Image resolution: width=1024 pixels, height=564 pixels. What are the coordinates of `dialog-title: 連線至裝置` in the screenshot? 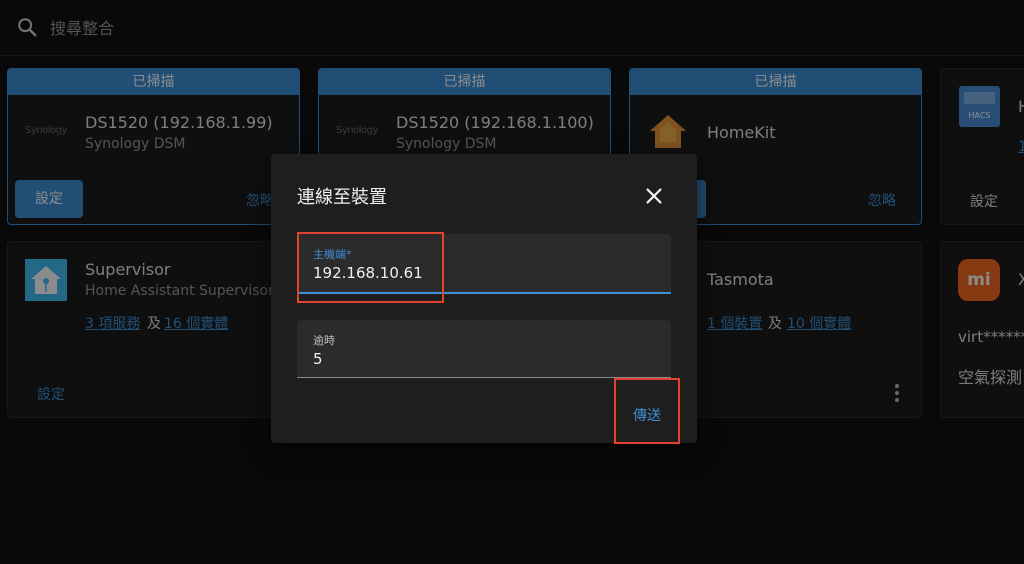 It's located at (342, 197).